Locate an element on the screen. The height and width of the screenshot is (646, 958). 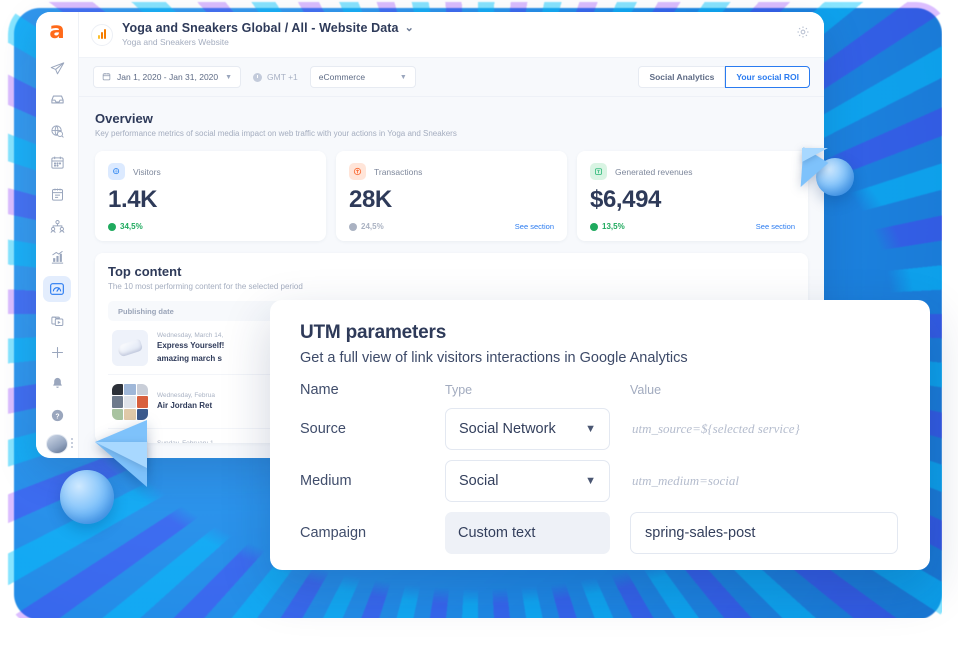
source-type-select: Social Network ▼ is located at coordinates (527, 429).